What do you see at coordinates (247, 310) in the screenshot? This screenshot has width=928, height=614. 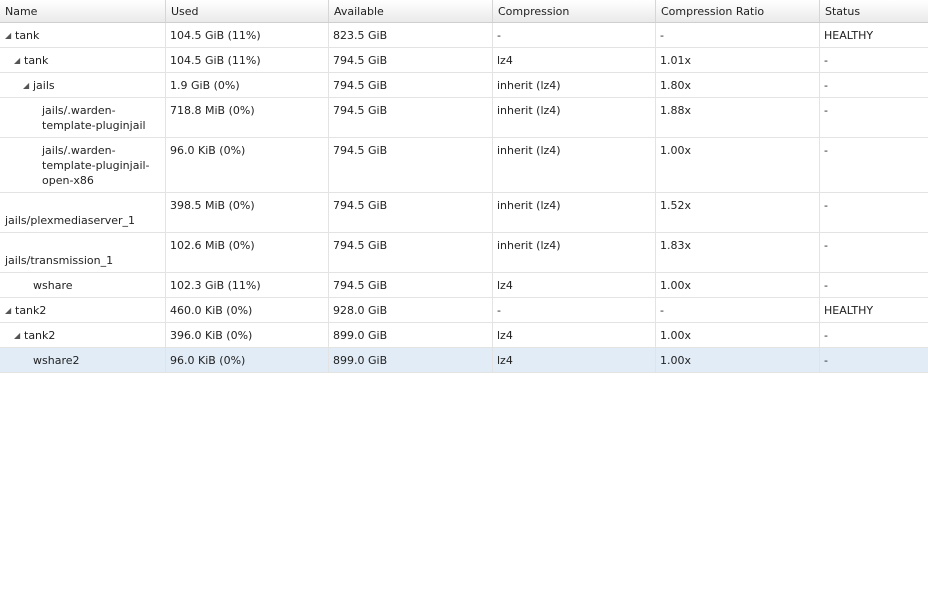 I see `cell-used: 460.0 KiB (0%)` at bounding box center [247, 310].